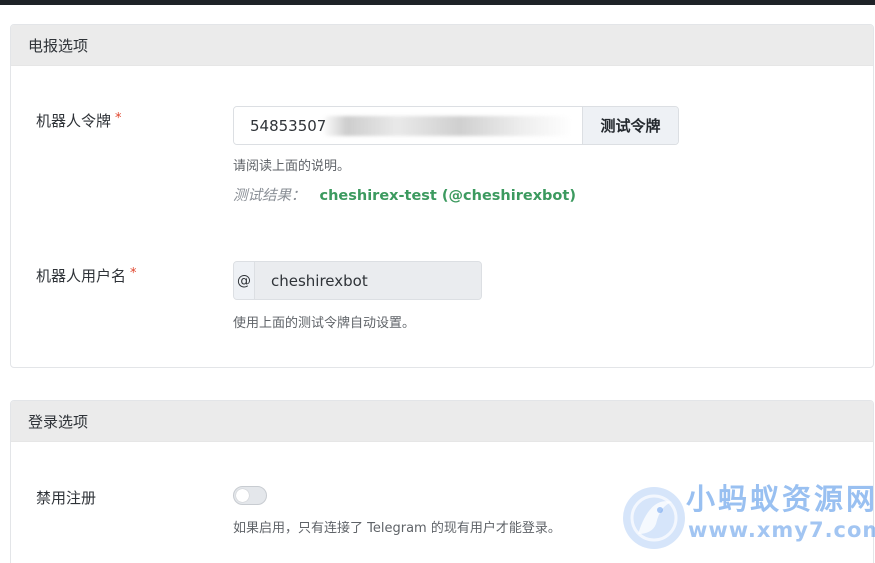 Image resolution: width=875 pixels, height=563 pixels. What do you see at coordinates (408, 125) in the screenshot?
I see `bot-token-input` at bounding box center [408, 125].